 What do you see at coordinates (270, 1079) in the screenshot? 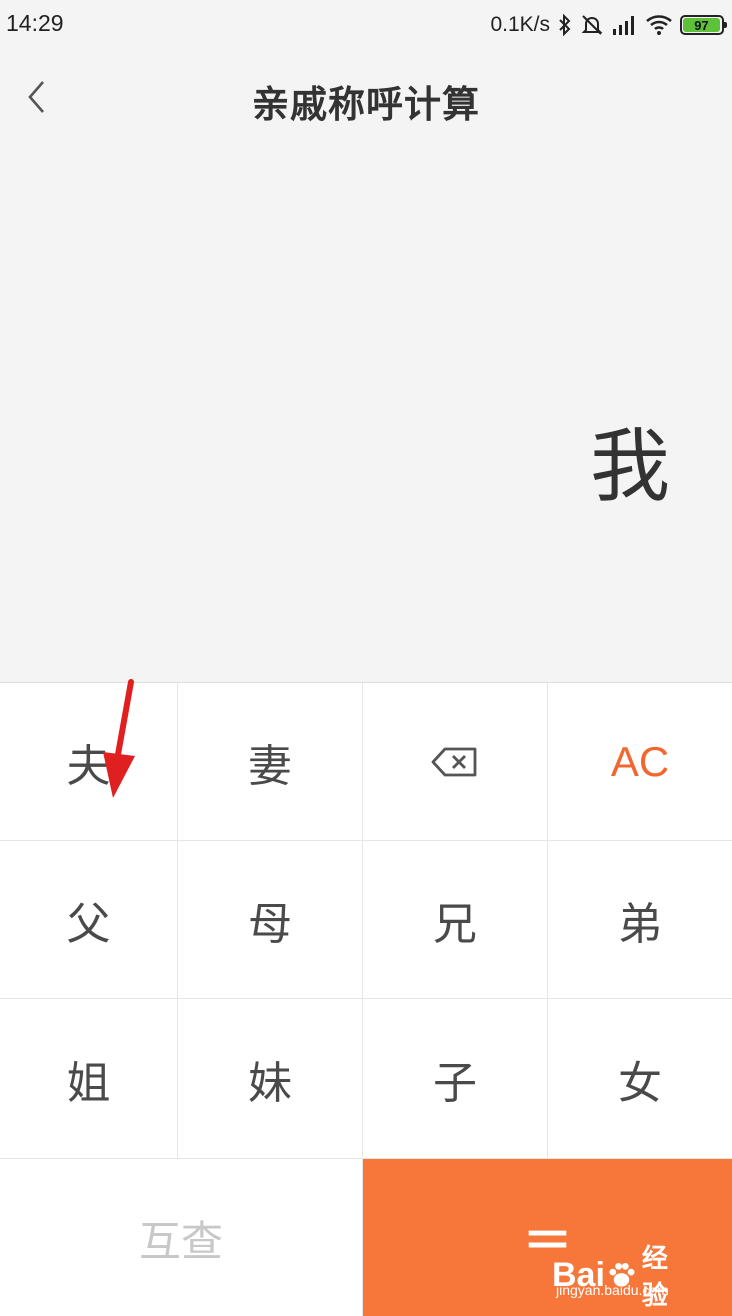
I see `key-younger-sister: 妹` at bounding box center [270, 1079].